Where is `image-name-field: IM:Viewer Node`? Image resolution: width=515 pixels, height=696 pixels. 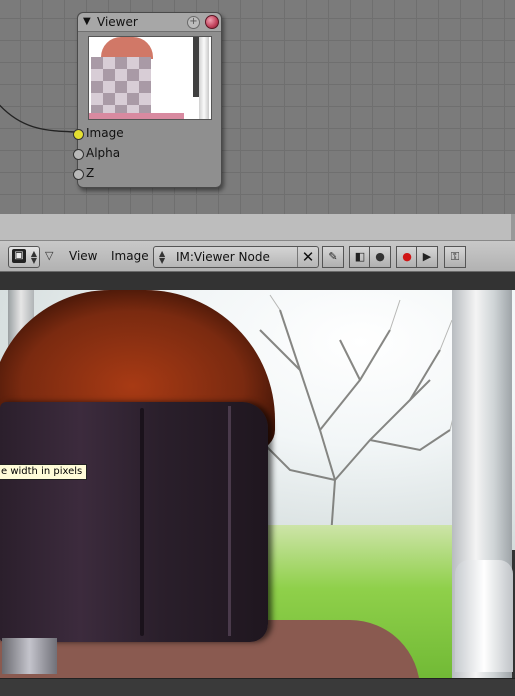
image-name-field: IM:Viewer Node is located at coordinates (223, 257).